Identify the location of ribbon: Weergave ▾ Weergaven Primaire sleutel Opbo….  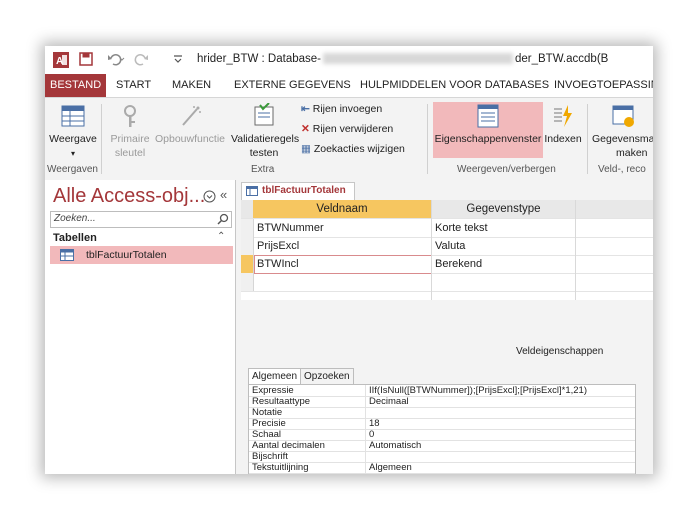
(349, 139).